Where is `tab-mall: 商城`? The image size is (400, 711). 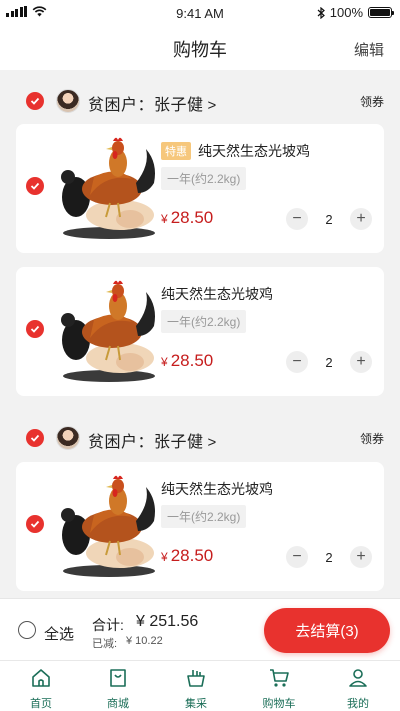 tab-mall: 商城 is located at coordinates (118, 689).